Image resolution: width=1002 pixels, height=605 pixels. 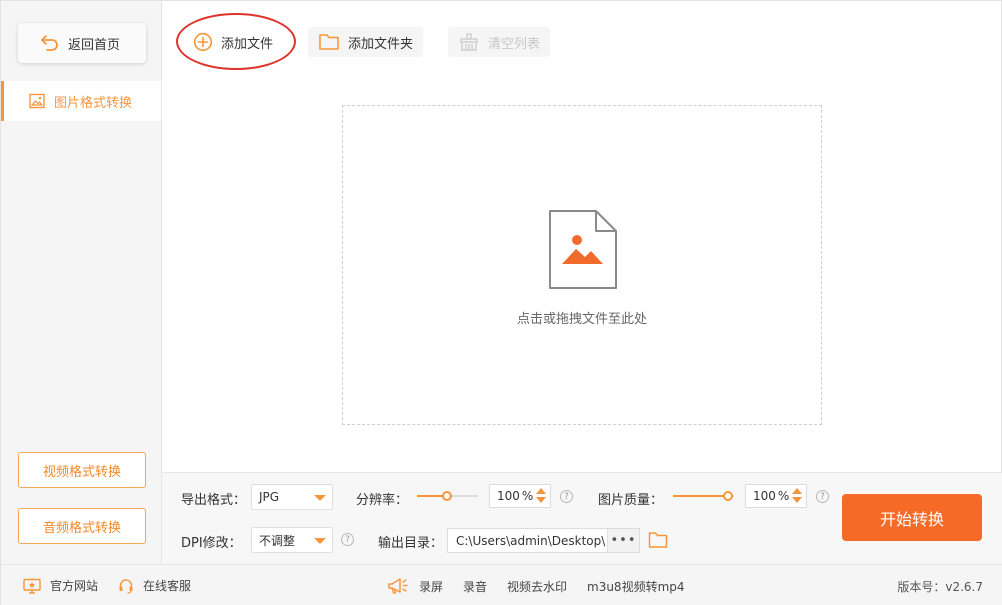 I want to click on image-file-icon, so click(x=583, y=249).